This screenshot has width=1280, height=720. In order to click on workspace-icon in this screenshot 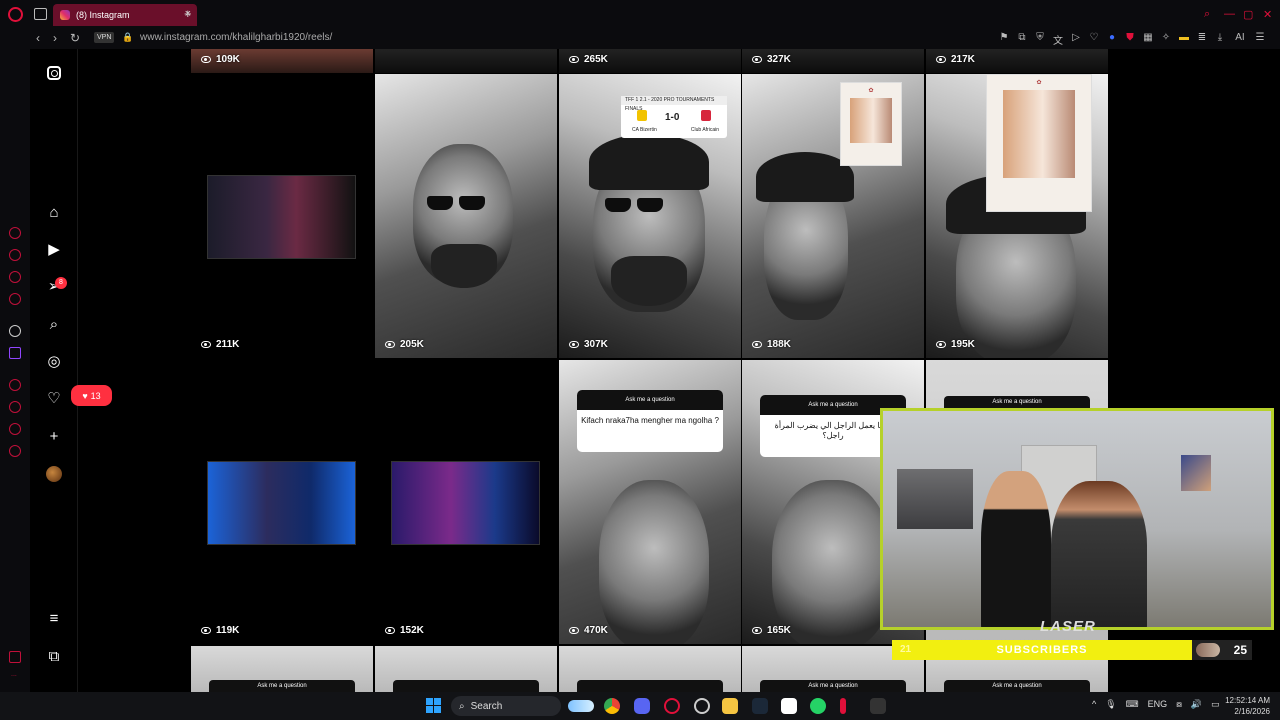, I will do `click(15, 233)`.